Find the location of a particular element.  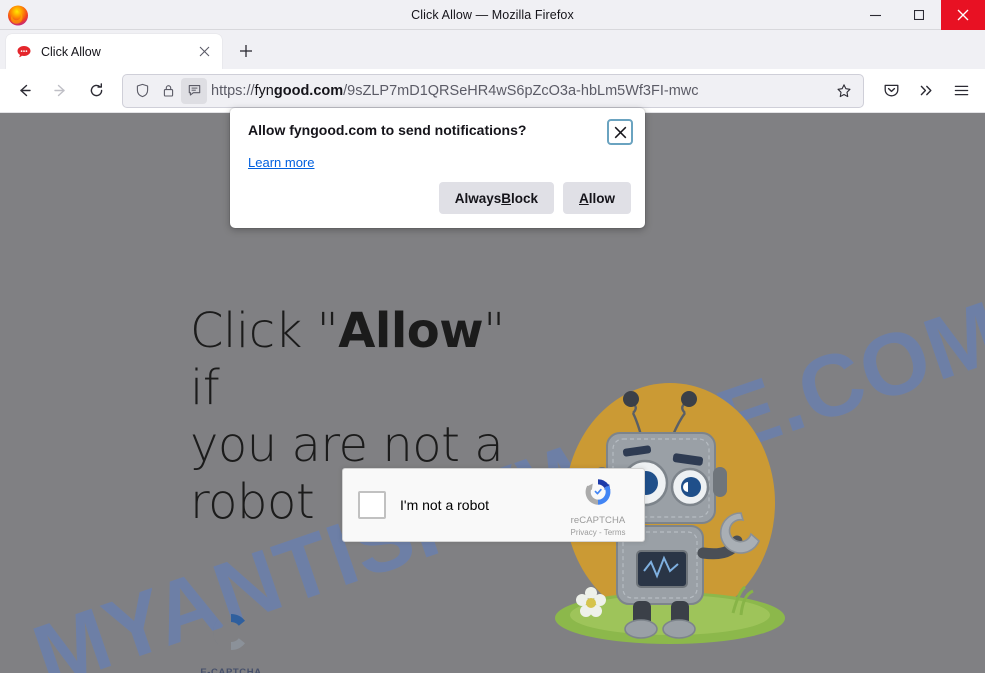

forward-button is located at coordinates (60, 91).